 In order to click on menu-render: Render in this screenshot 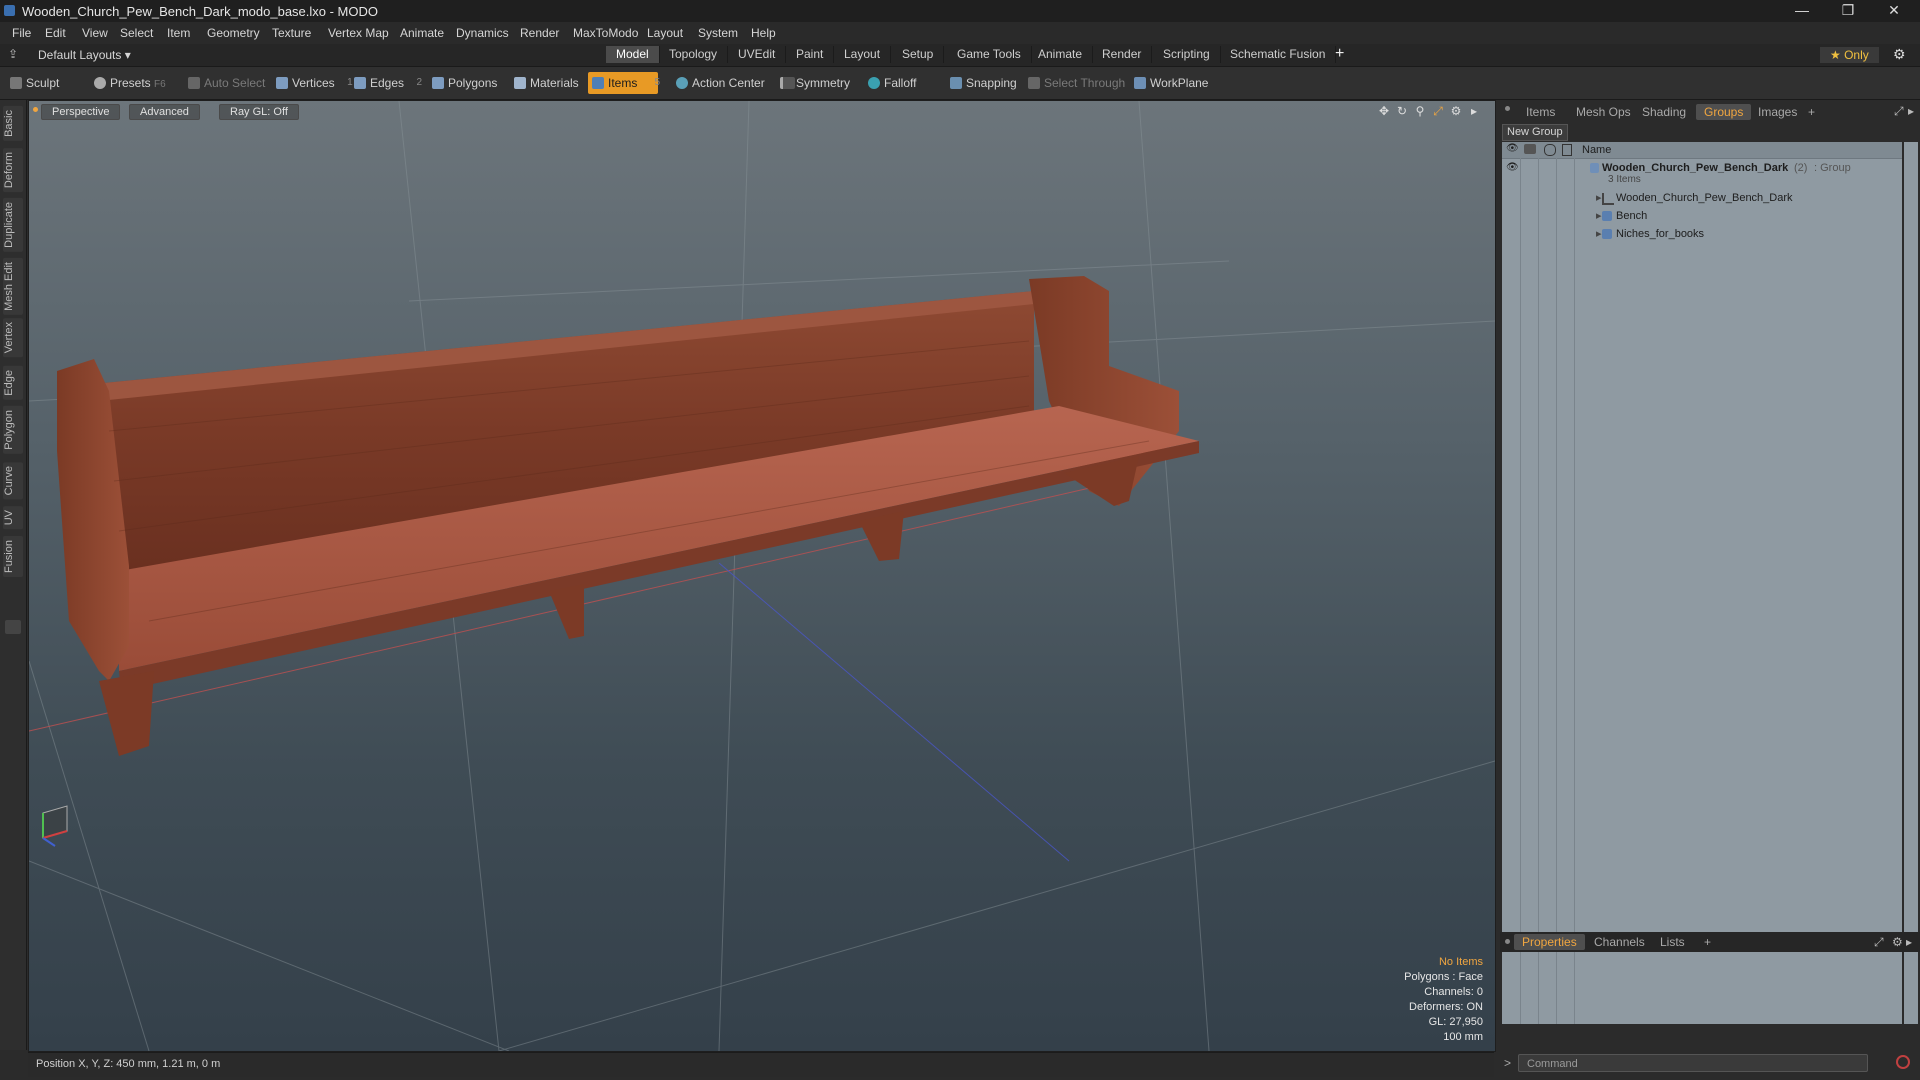, I will do `click(539, 33)`.